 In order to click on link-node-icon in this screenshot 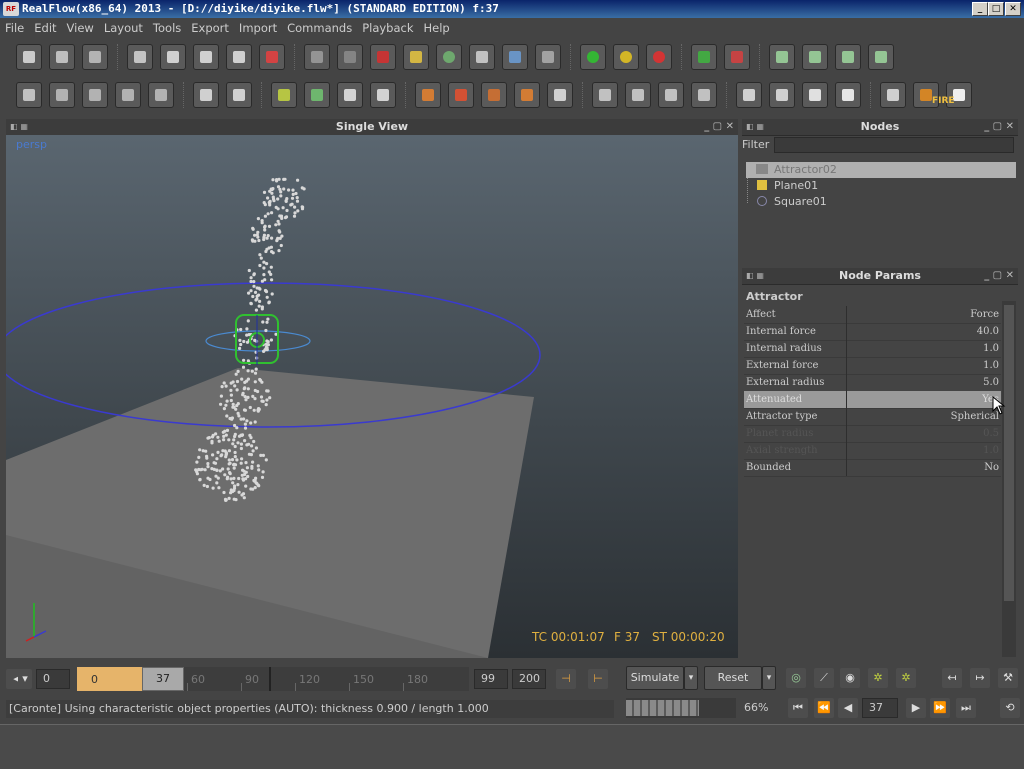, I will do `click(128, 95)`.